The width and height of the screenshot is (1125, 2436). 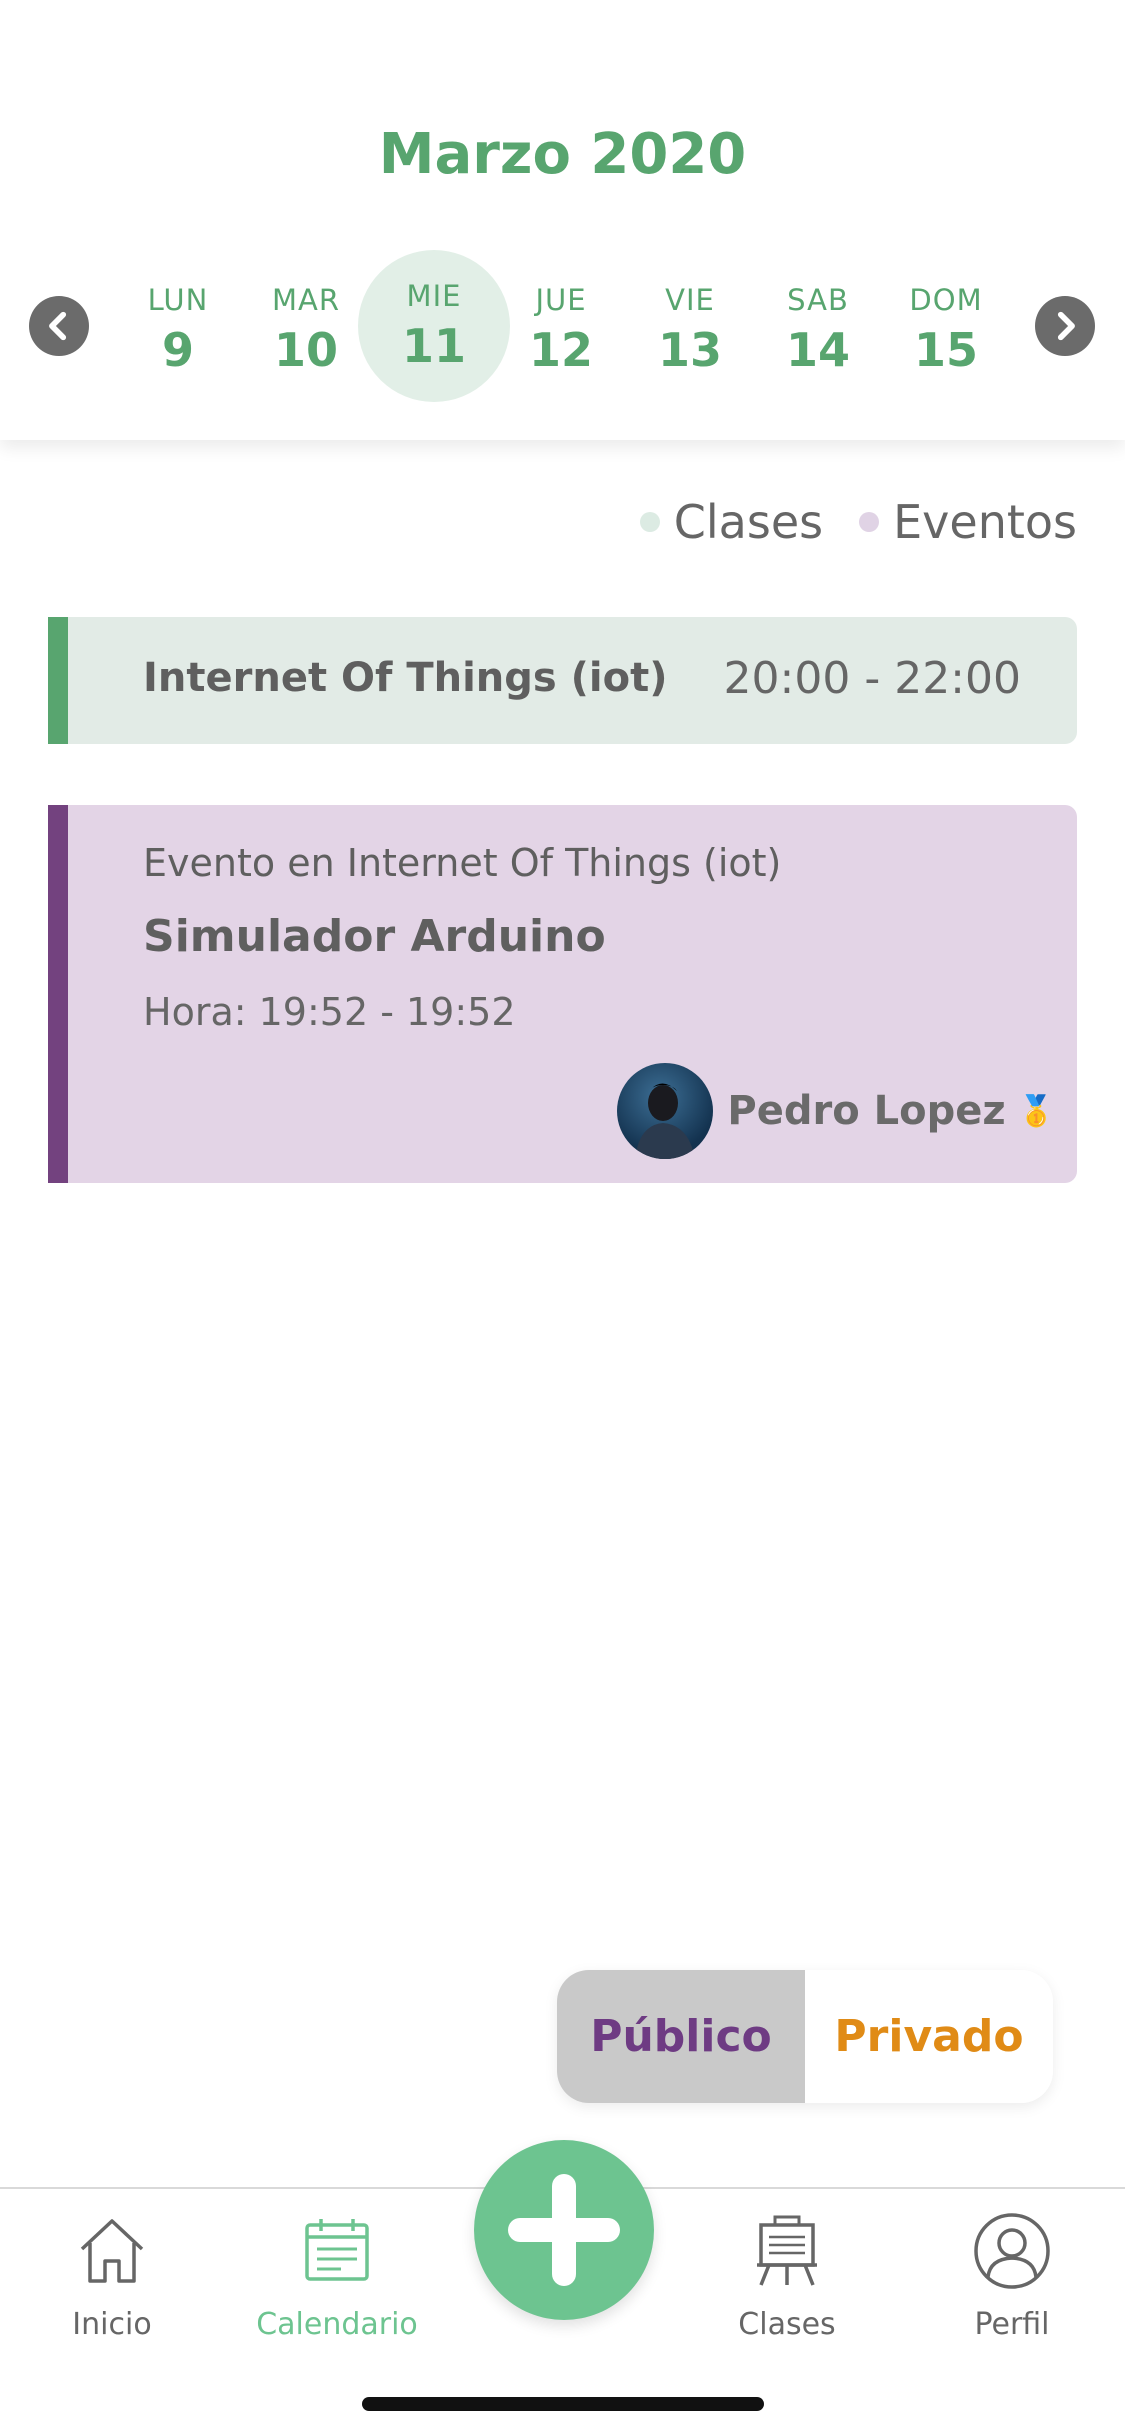 I want to click on avatar, so click(x=665, y=1111).